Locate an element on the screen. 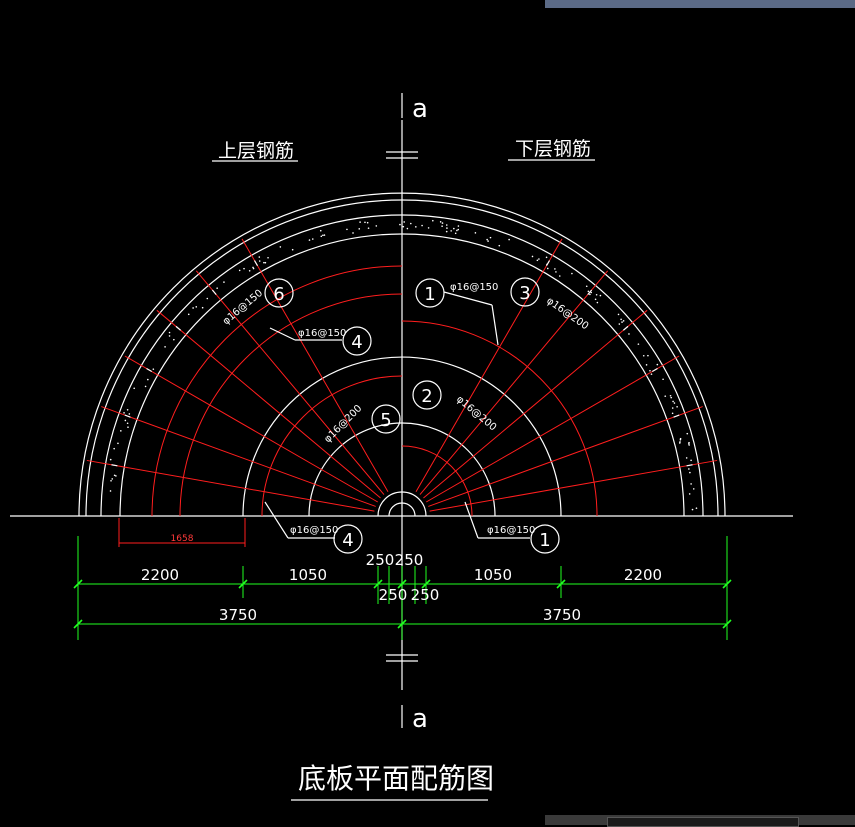 The height and width of the screenshot is (827, 855). marker-1a: 1 is located at coordinates (430, 293).